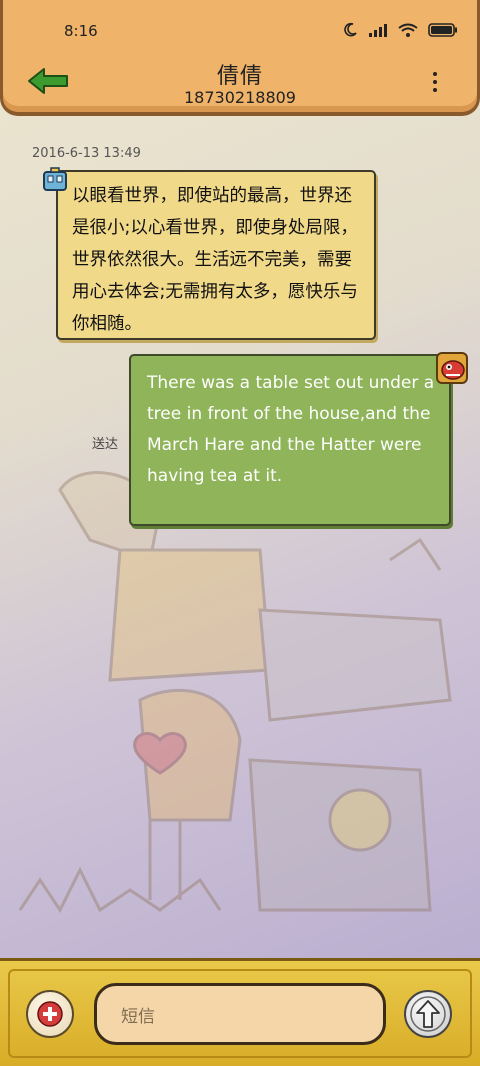 This screenshot has height=1066, width=480. What do you see at coordinates (240, 97) in the screenshot?
I see `contact-phone-number: 18730218809` at bounding box center [240, 97].